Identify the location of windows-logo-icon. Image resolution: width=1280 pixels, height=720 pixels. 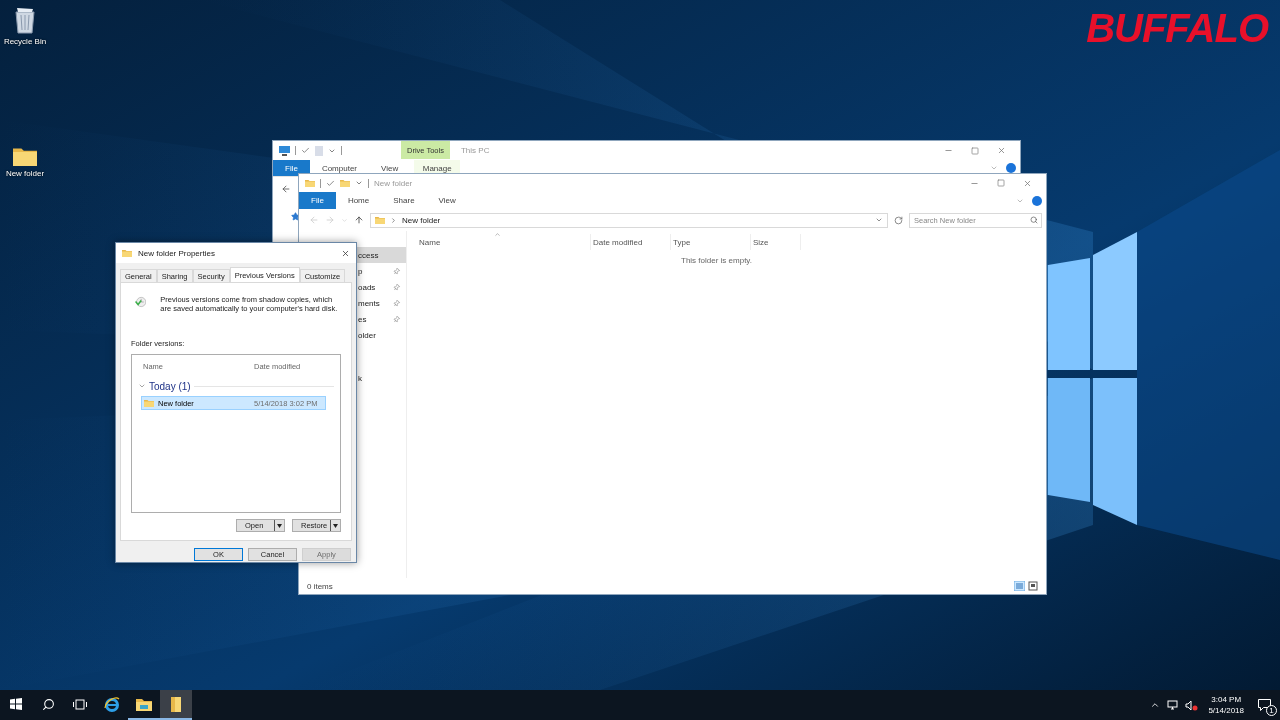
(16, 704).